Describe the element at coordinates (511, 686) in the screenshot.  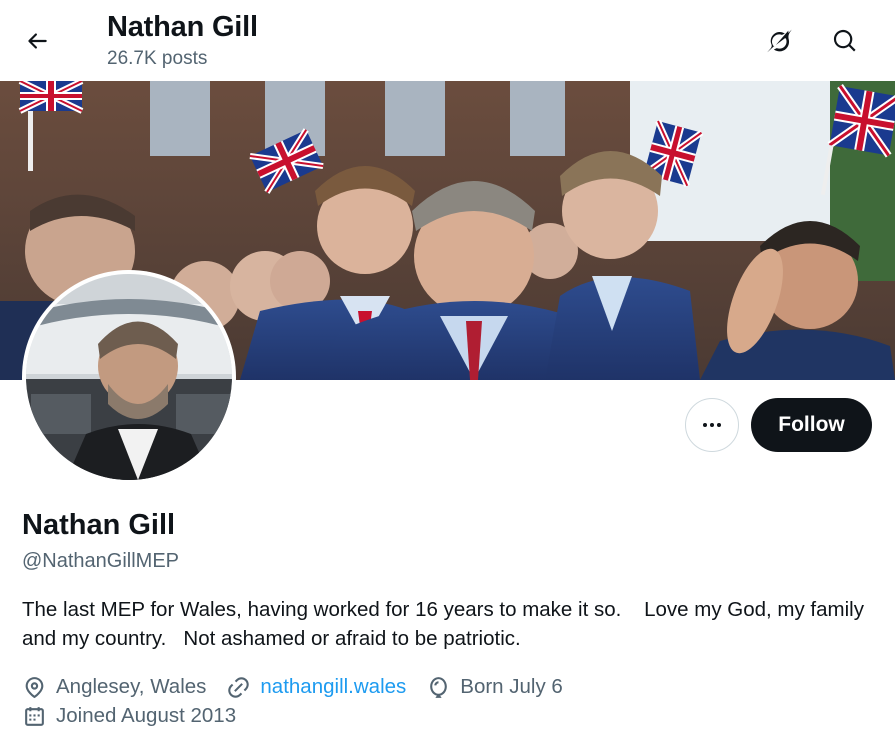
I see `birthday-text: Born July 6` at that location.